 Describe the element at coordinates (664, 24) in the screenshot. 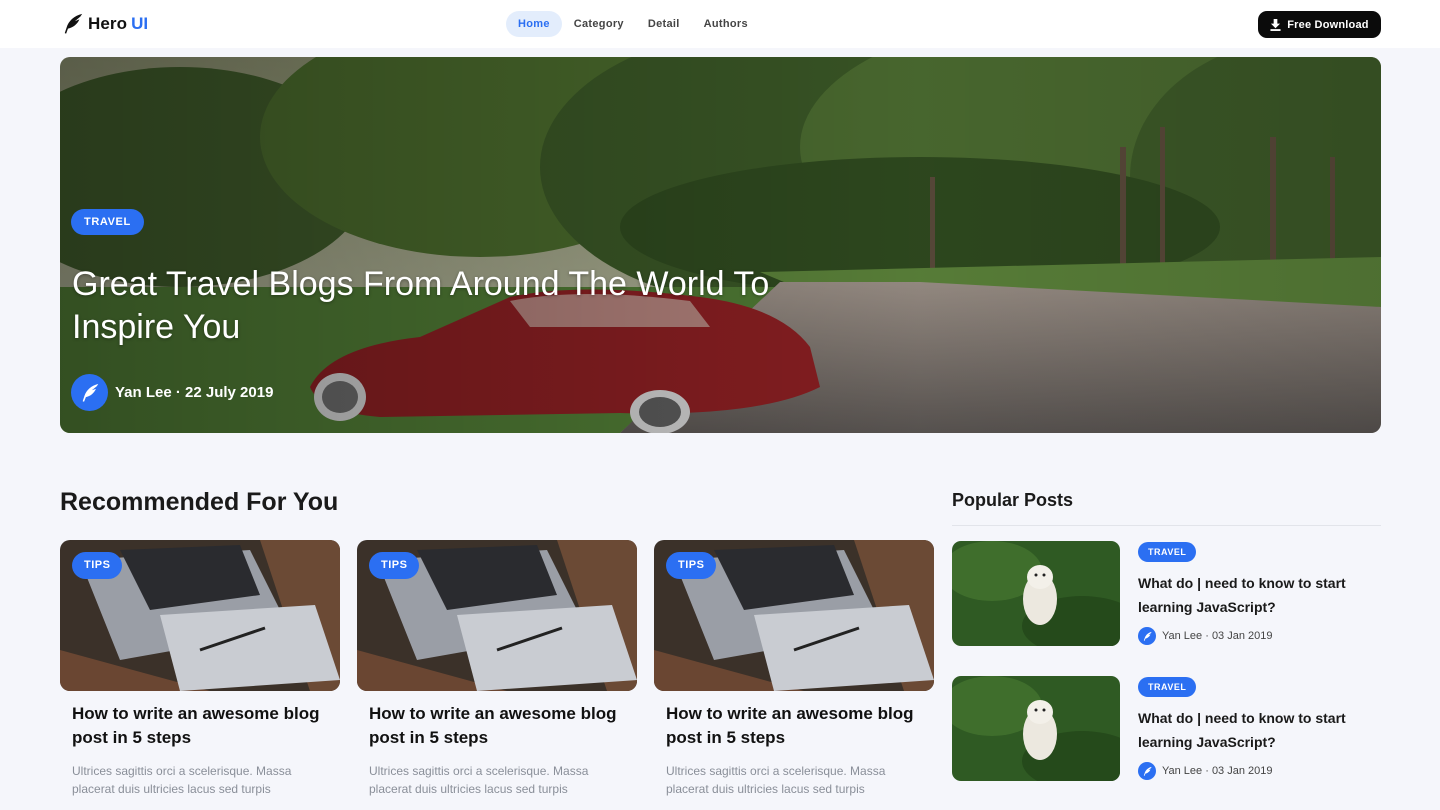

I see `nav-detail: Detail` at that location.